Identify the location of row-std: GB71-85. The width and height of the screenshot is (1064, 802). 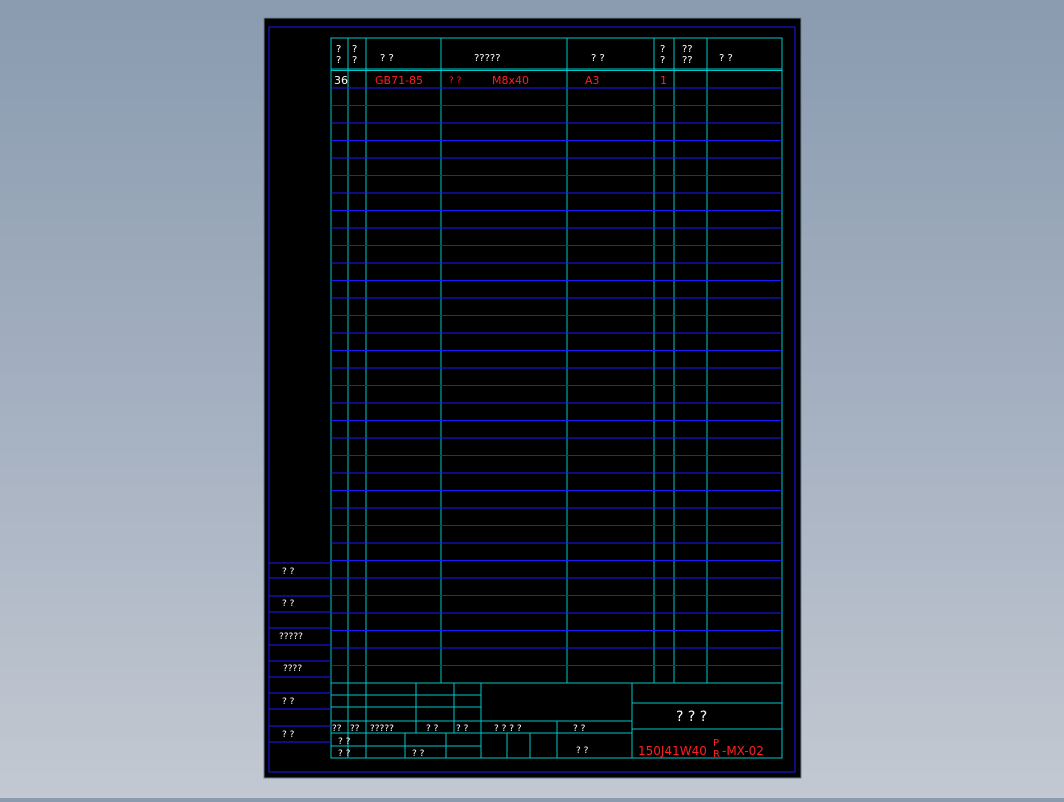
(399, 80).